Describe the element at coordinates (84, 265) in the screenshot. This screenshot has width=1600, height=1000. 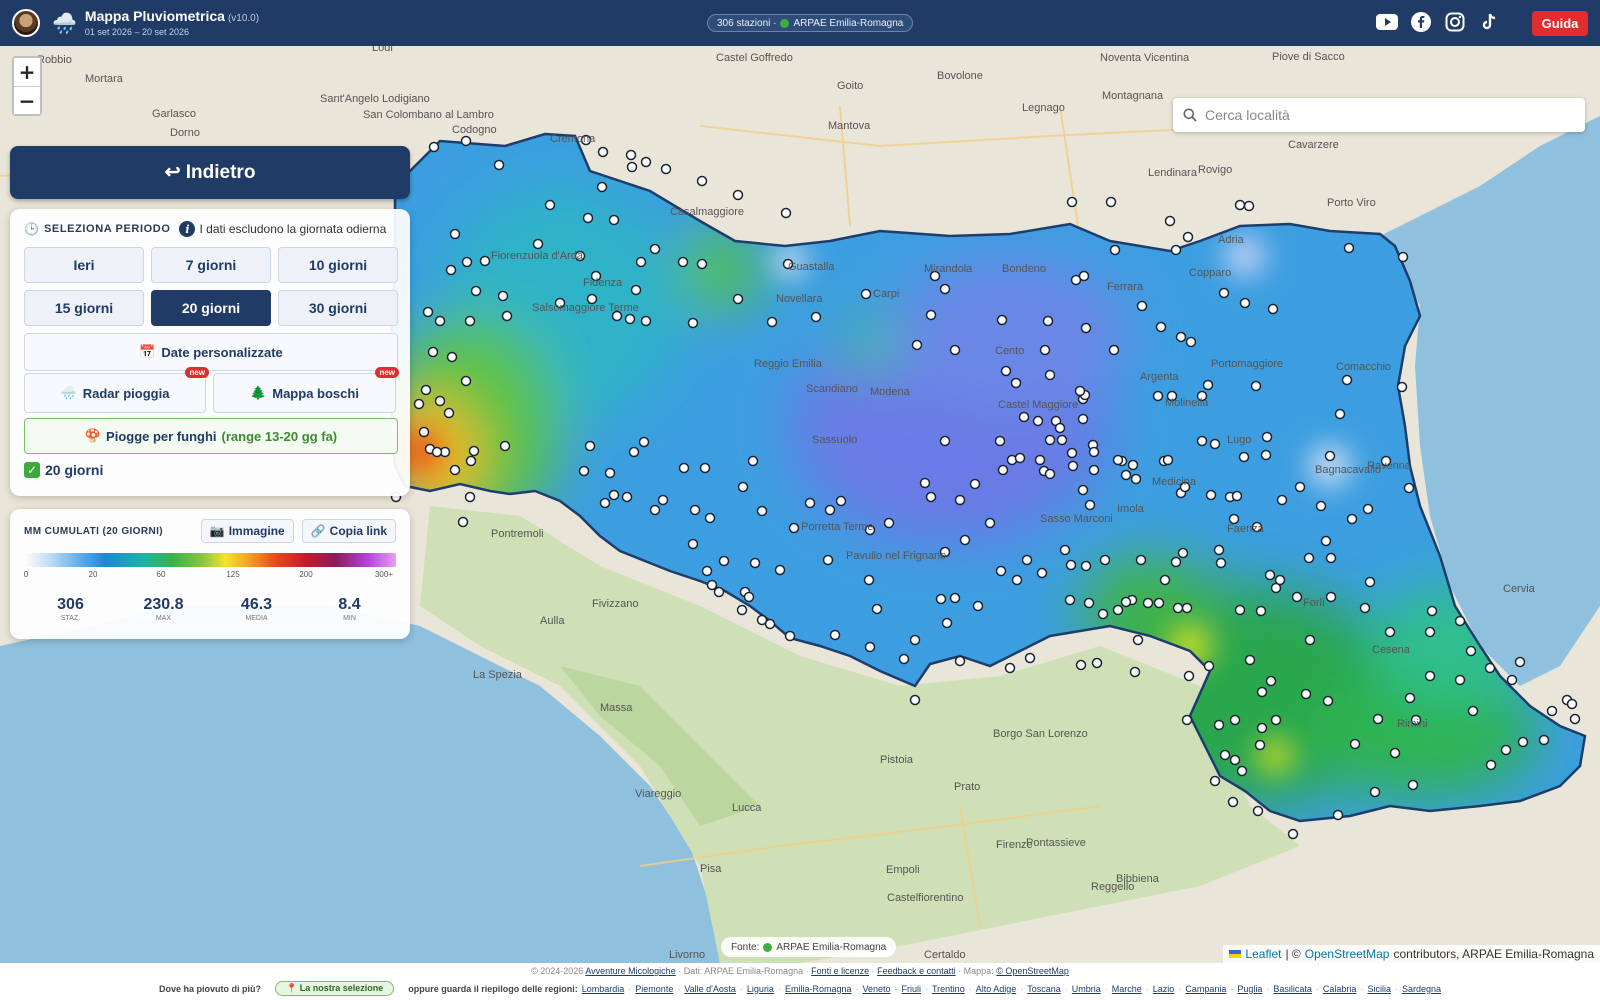
I see `period-option-ieri: Ieri` at that location.